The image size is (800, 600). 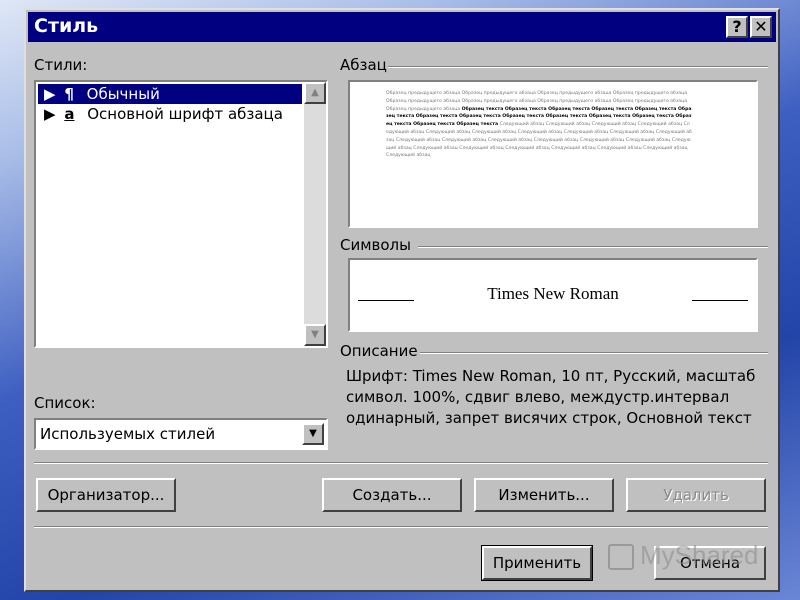 What do you see at coordinates (593, 247) in the screenshot?
I see `symbols-group-line` at bounding box center [593, 247].